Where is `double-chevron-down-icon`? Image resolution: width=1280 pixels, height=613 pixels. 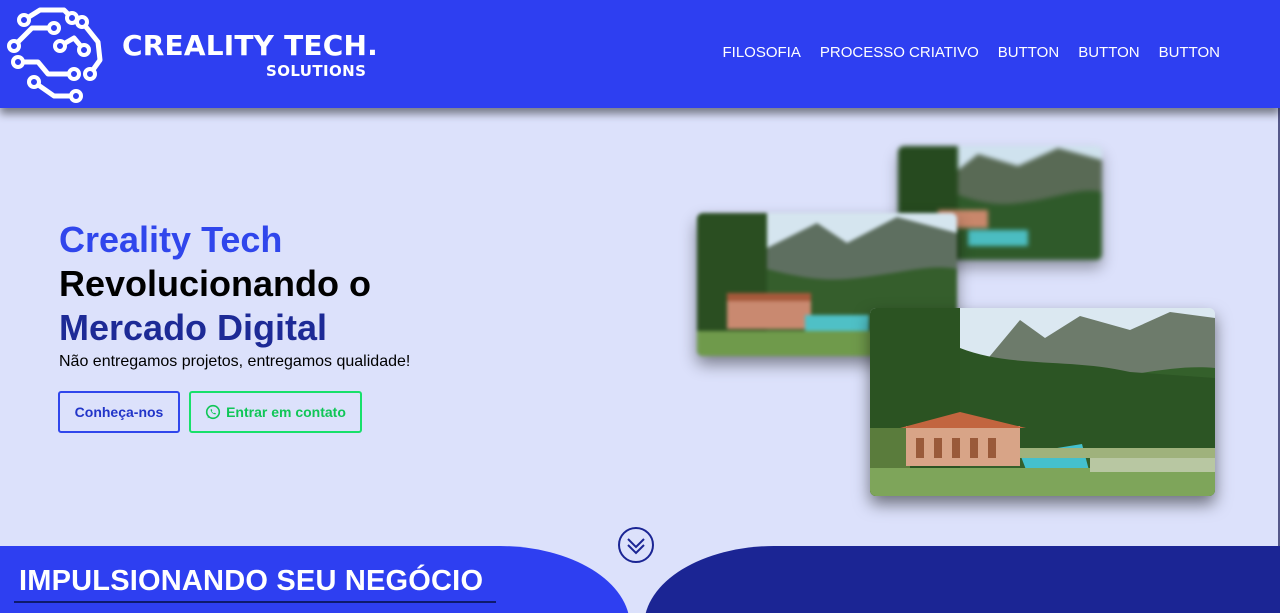 double-chevron-down-icon is located at coordinates (636, 545).